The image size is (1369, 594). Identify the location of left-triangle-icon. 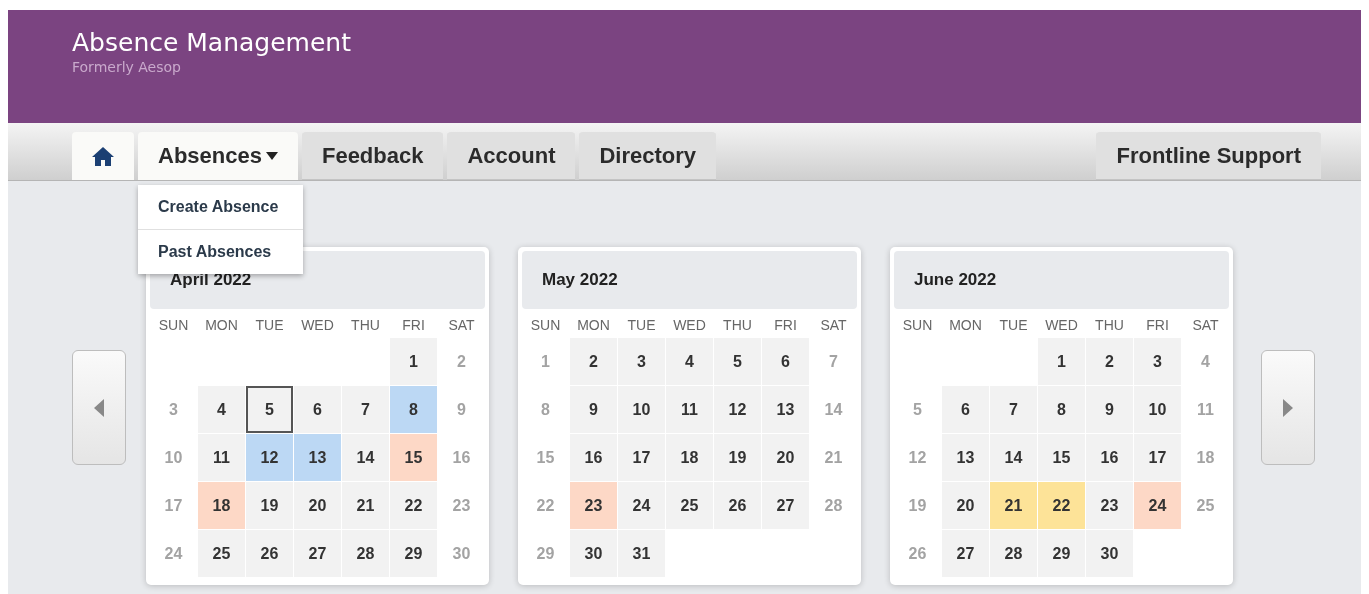
(99, 407).